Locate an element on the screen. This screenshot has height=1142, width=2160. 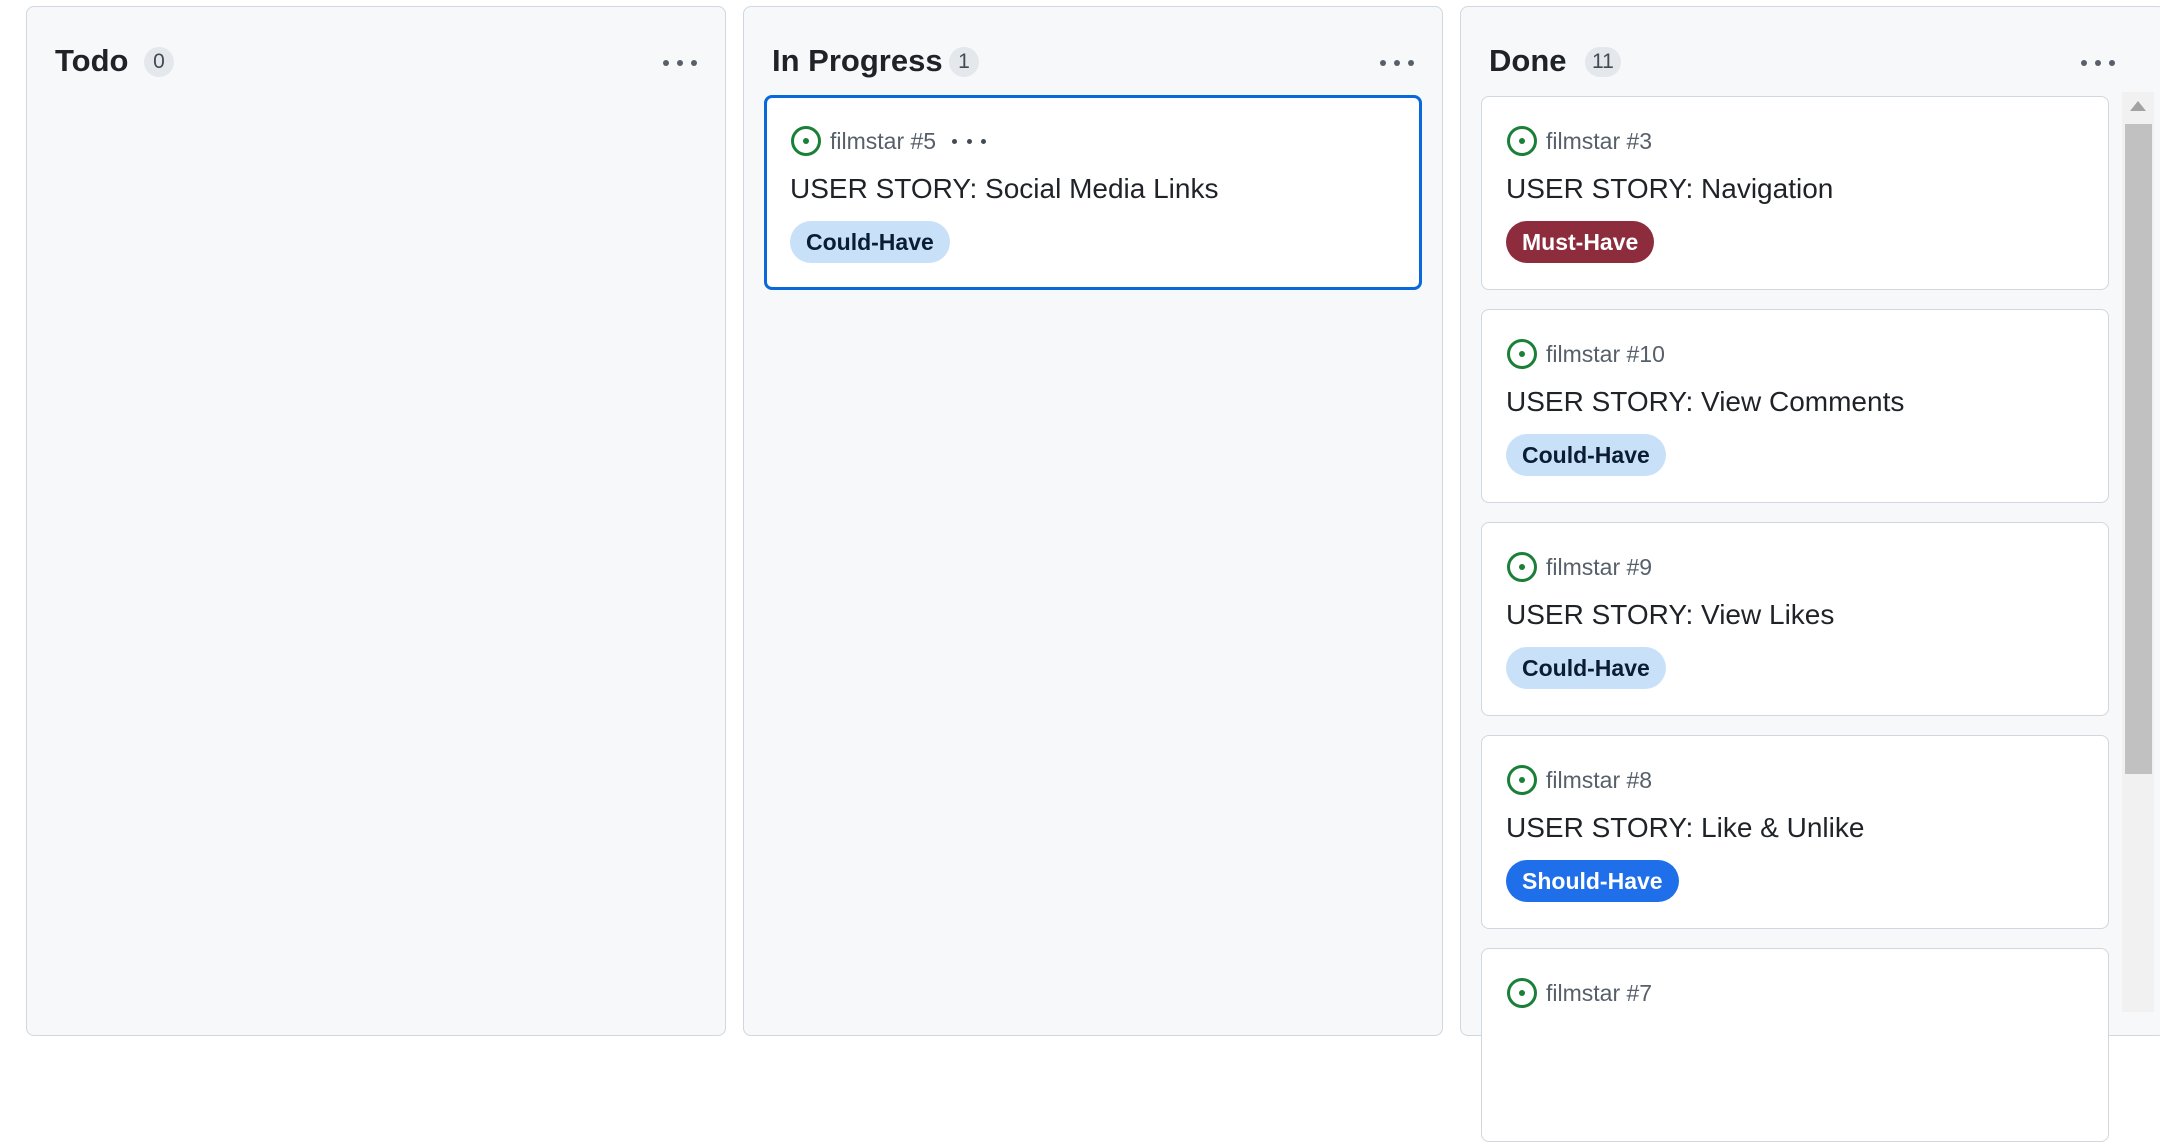
card-meta: filmstar #5 is located at coordinates (888, 141).